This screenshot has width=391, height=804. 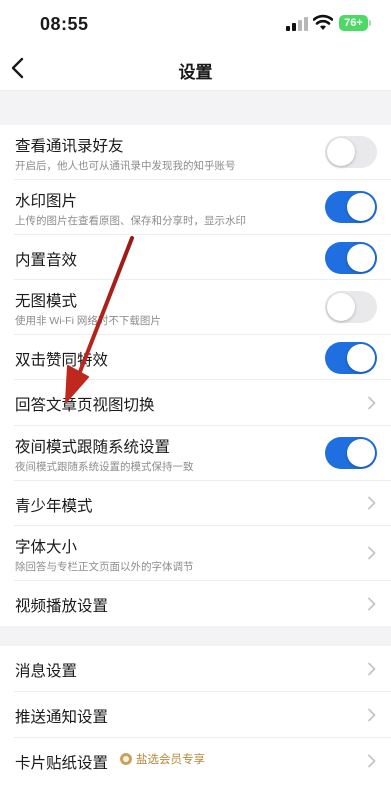 I want to click on status-time: 08:55, so click(x=64, y=24).